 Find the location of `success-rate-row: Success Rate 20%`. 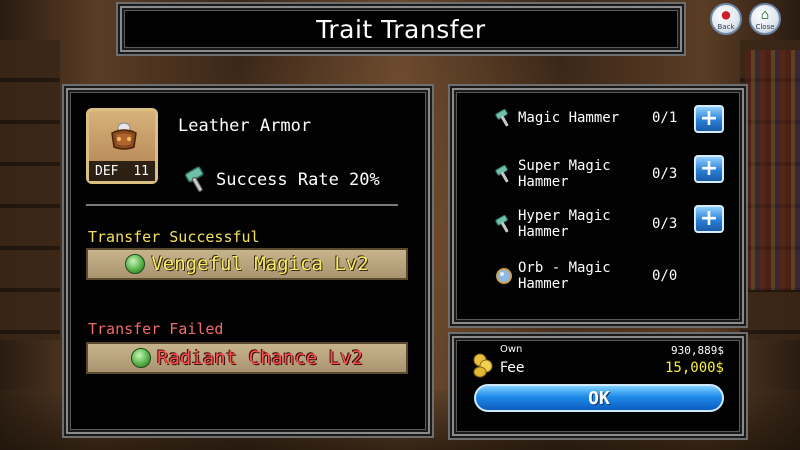

success-rate-row: Success Rate 20% is located at coordinates (281, 180).